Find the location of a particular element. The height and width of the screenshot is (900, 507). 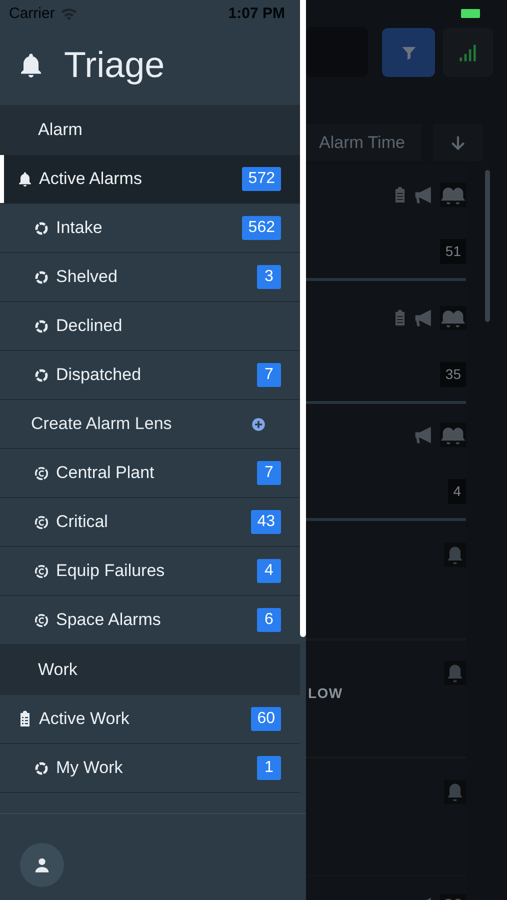

section-header: Work is located at coordinates (58, 670).